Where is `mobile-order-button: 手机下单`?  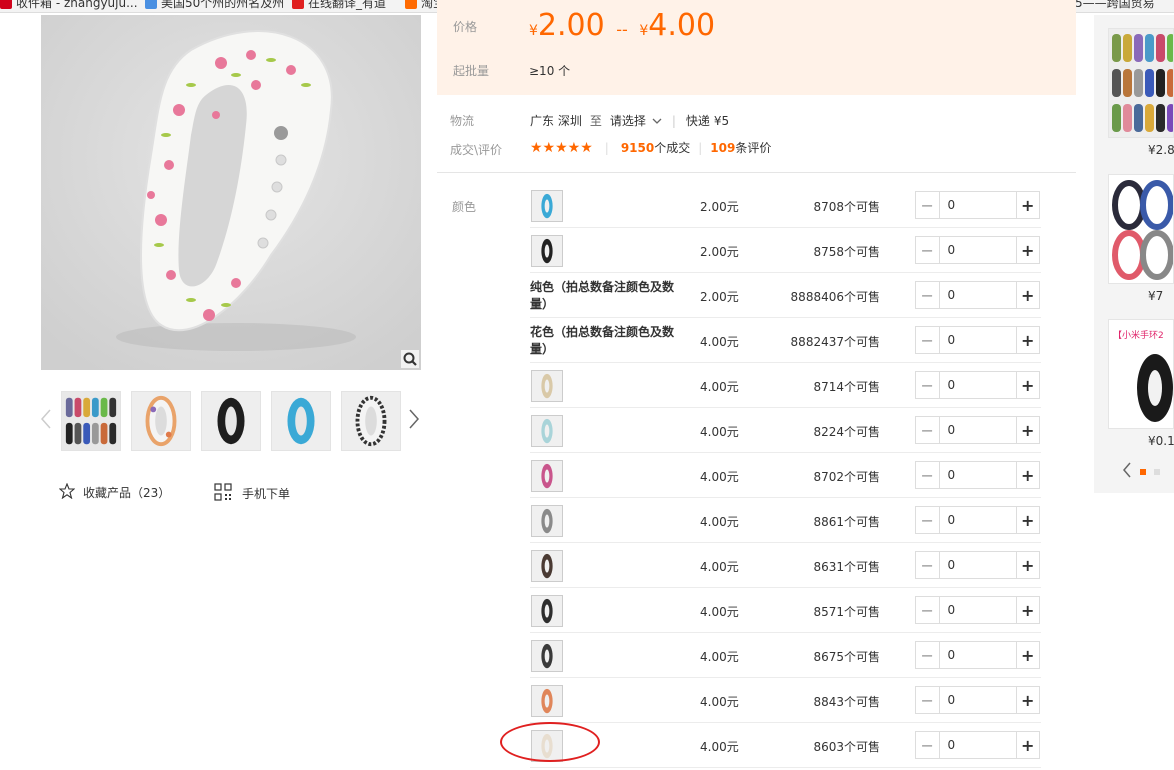 mobile-order-button: 手机下单 is located at coordinates (252, 493).